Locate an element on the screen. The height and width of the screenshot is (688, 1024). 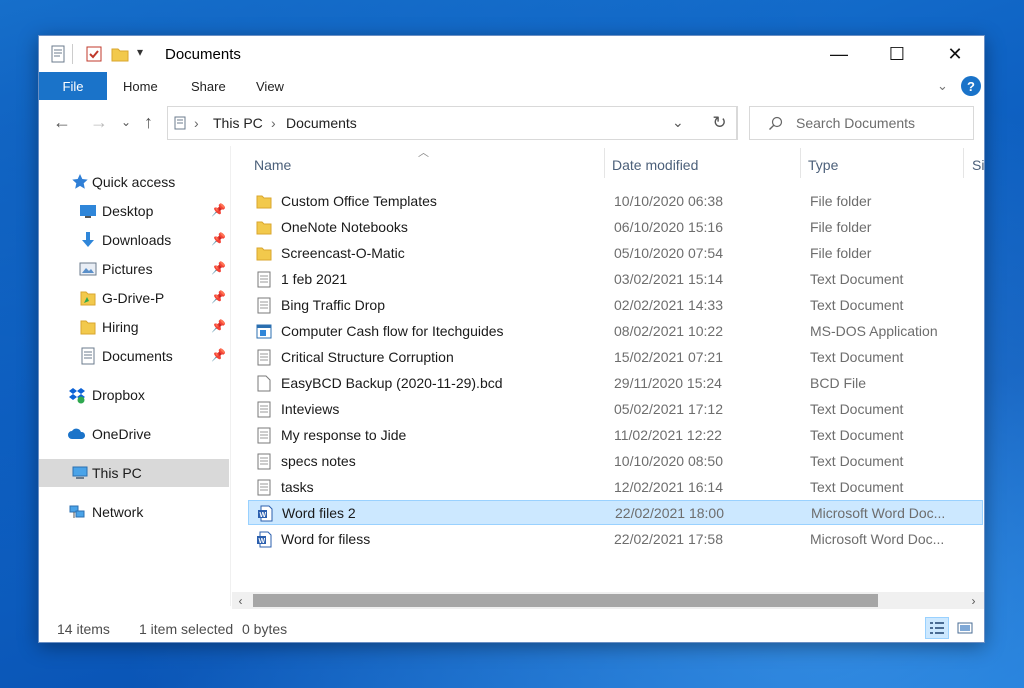
help-icon: ? is located at coordinates (971, 86).